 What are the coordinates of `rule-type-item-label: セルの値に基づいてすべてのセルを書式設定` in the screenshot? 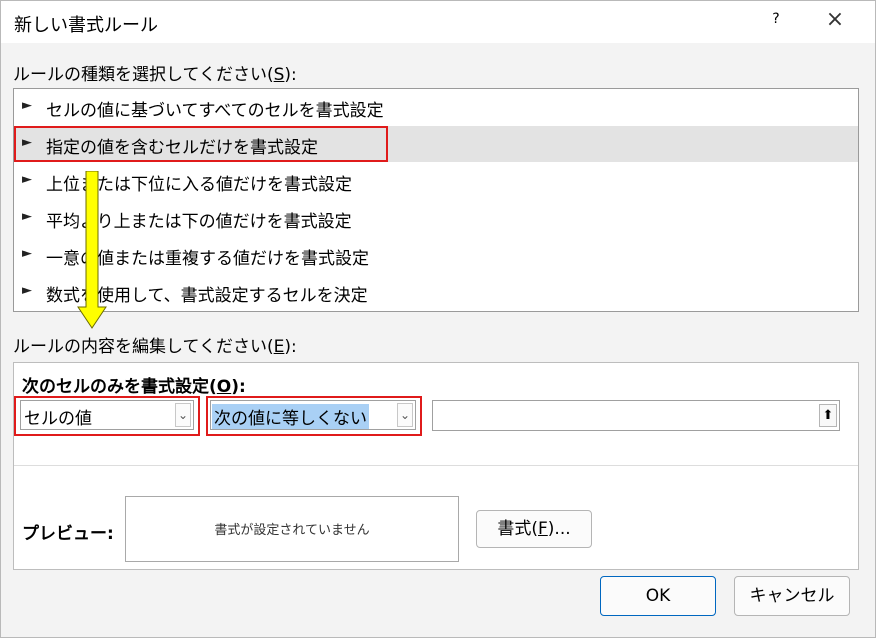 It's located at (215, 111).